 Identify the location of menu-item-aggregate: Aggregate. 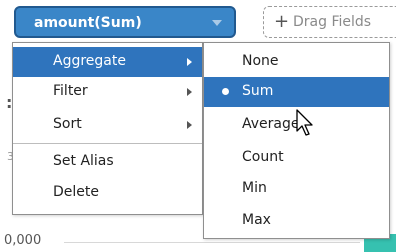
(107, 62).